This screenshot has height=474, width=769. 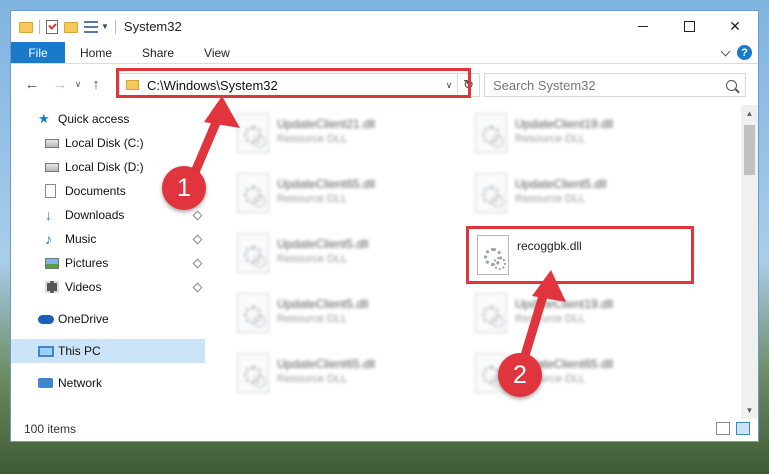 I want to click on sidebar-item-label: Local Disk (D:), so click(x=104, y=167).